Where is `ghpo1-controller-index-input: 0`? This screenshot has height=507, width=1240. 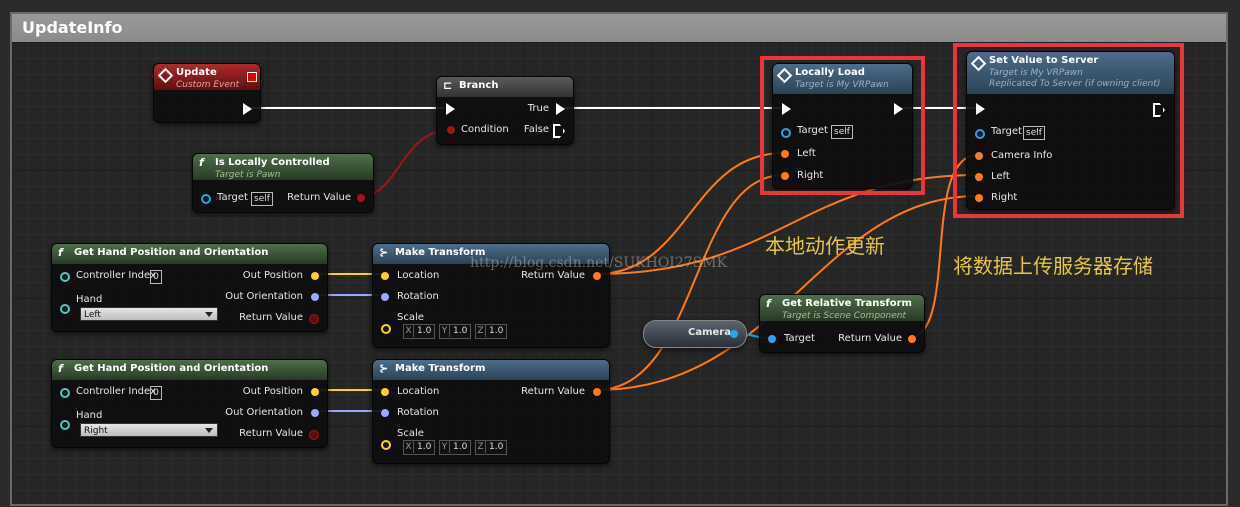 ghpo1-controller-index-input: 0 is located at coordinates (156, 277).